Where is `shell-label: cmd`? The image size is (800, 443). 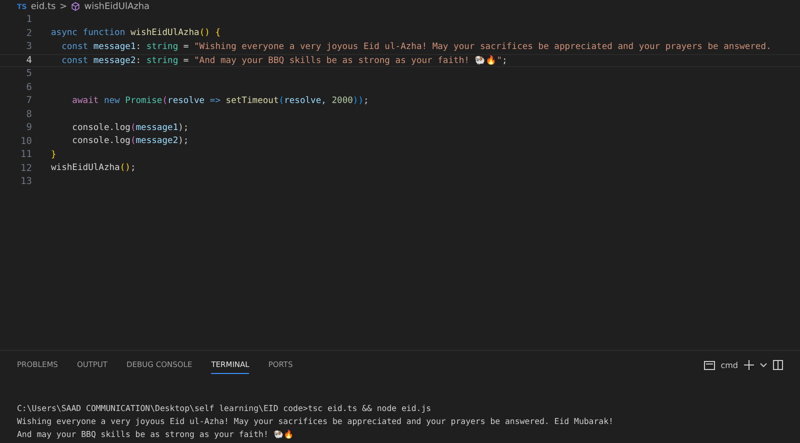
shell-label: cmd is located at coordinates (729, 365).